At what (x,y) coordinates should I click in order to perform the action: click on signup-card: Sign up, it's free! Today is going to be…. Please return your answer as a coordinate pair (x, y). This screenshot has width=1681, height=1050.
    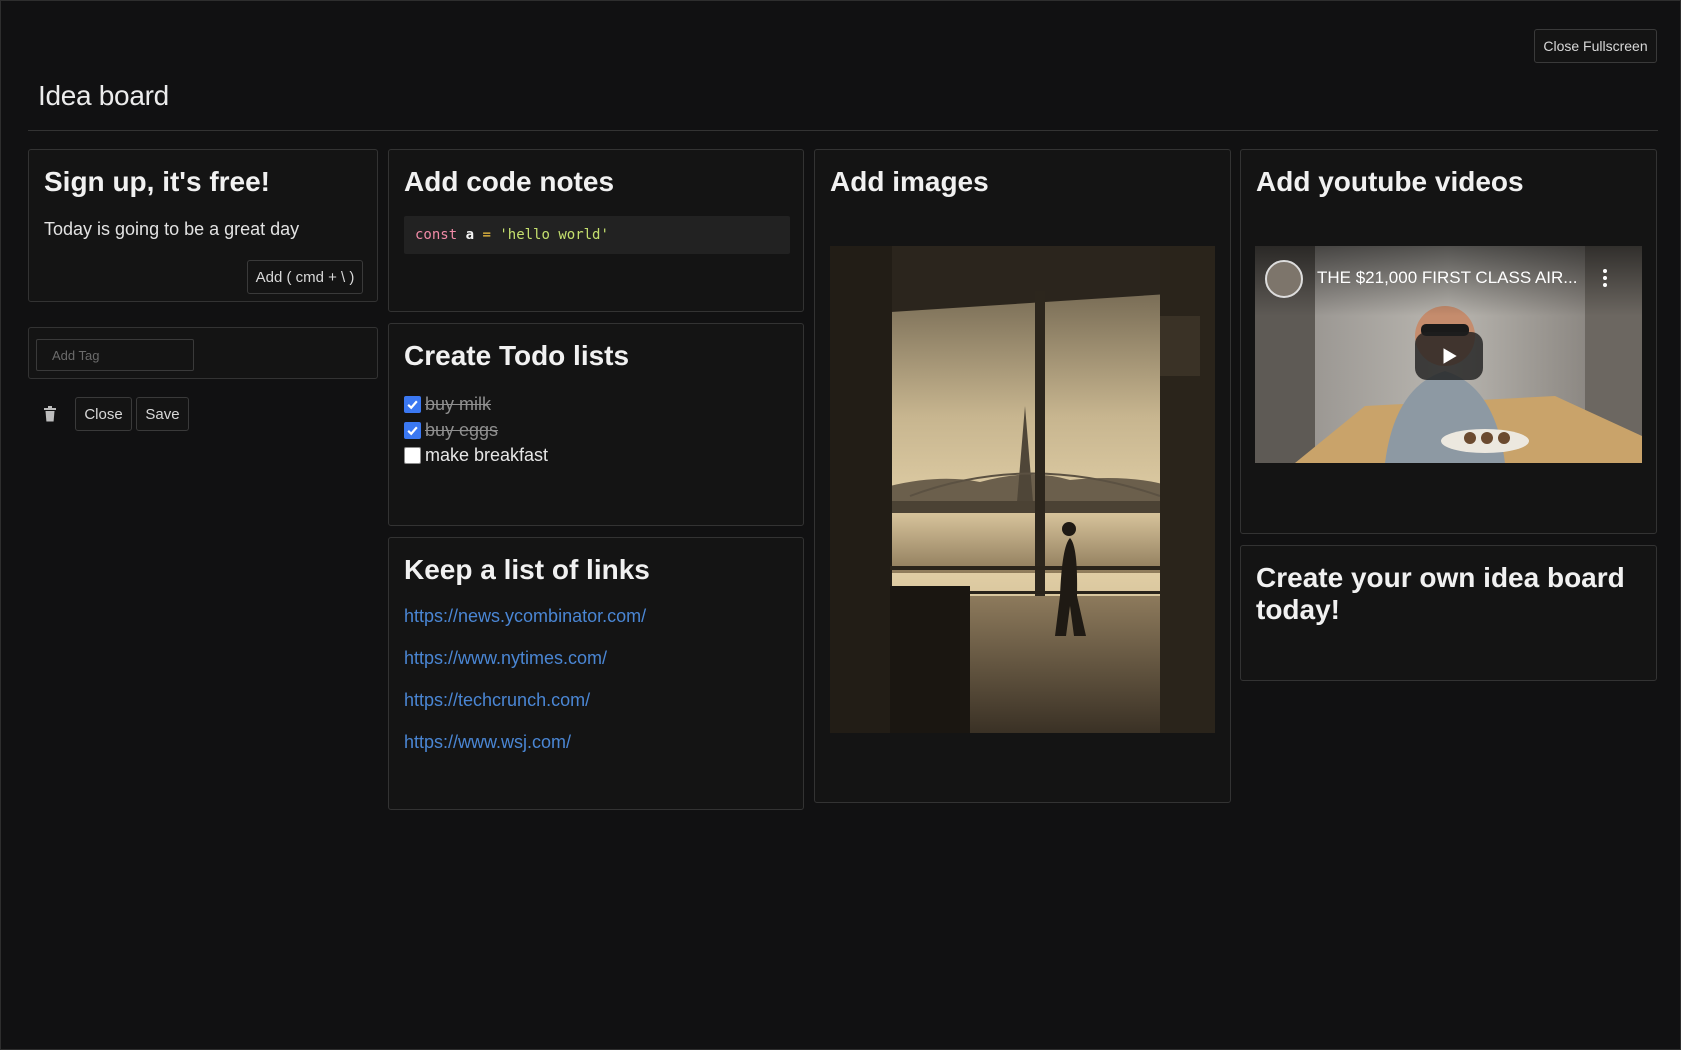
    Looking at the image, I should click on (203, 225).